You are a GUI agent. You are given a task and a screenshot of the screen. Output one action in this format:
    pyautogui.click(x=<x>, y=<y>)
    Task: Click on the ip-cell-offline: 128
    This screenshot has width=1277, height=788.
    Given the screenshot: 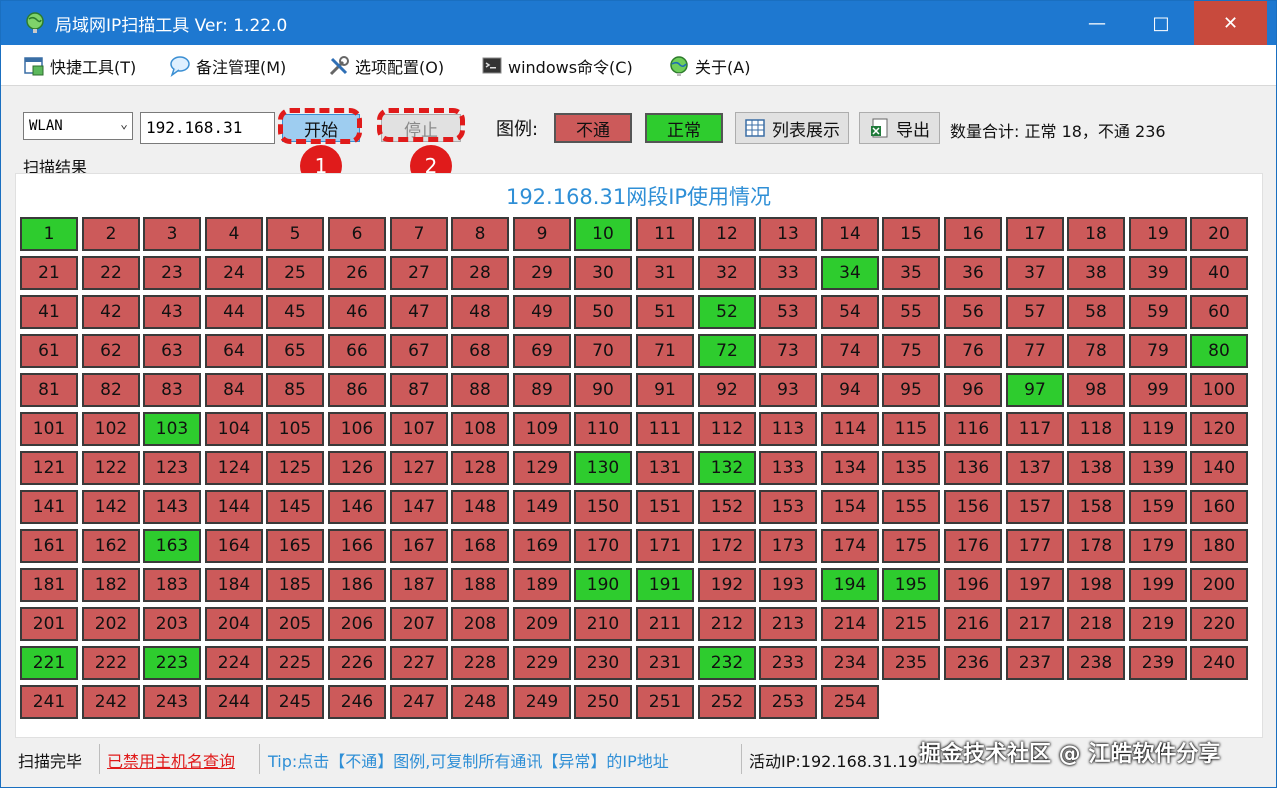 What is the action you would take?
    pyautogui.click(x=480, y=468)
    